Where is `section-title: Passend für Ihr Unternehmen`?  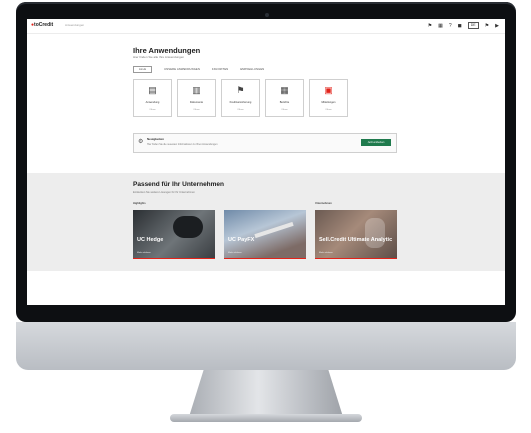
section-title: Passend für Ihr Unternehmen is located at coordinates (179, 184).